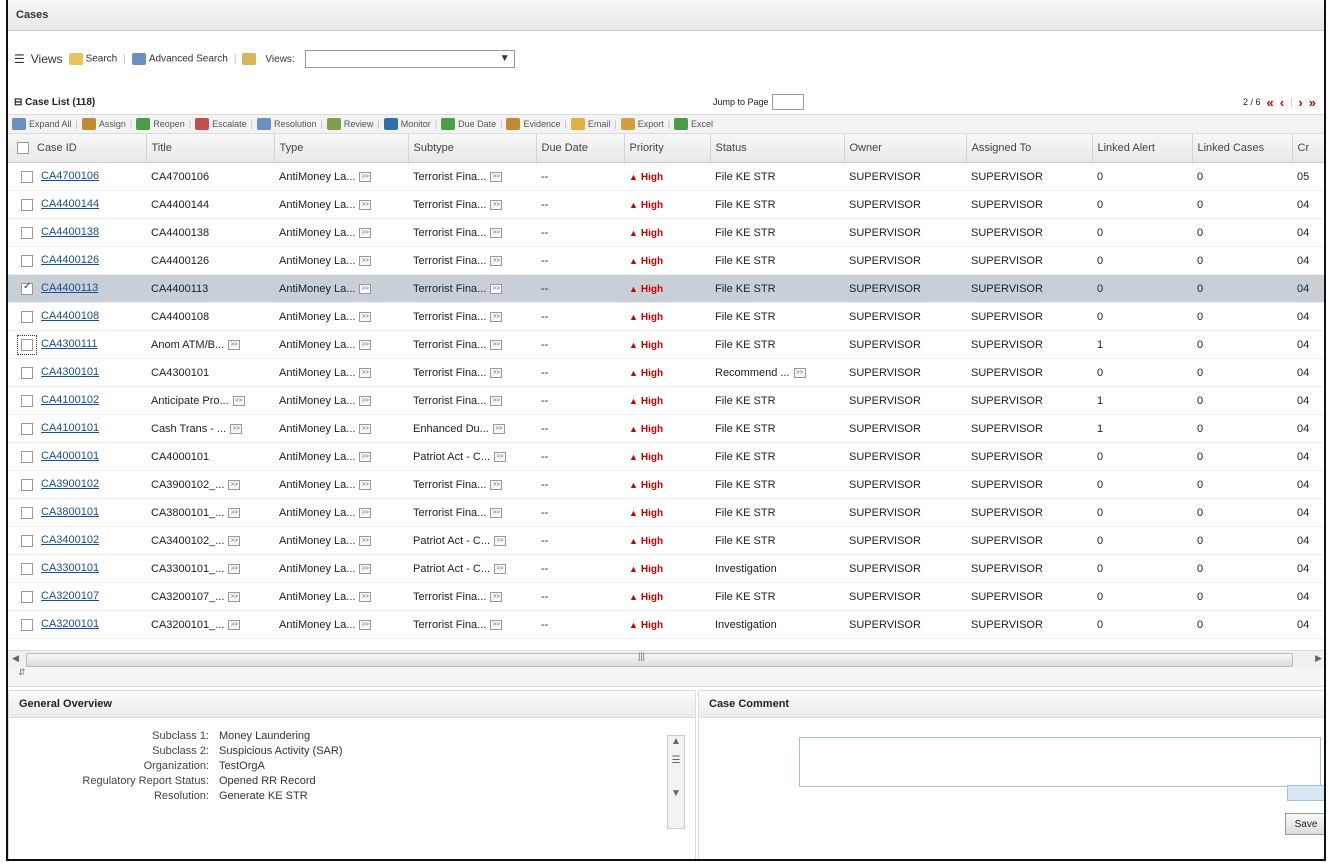  Describe the element at coordinates (1308, 148) in the screenshot. I see `col-created: Cr` at that location.